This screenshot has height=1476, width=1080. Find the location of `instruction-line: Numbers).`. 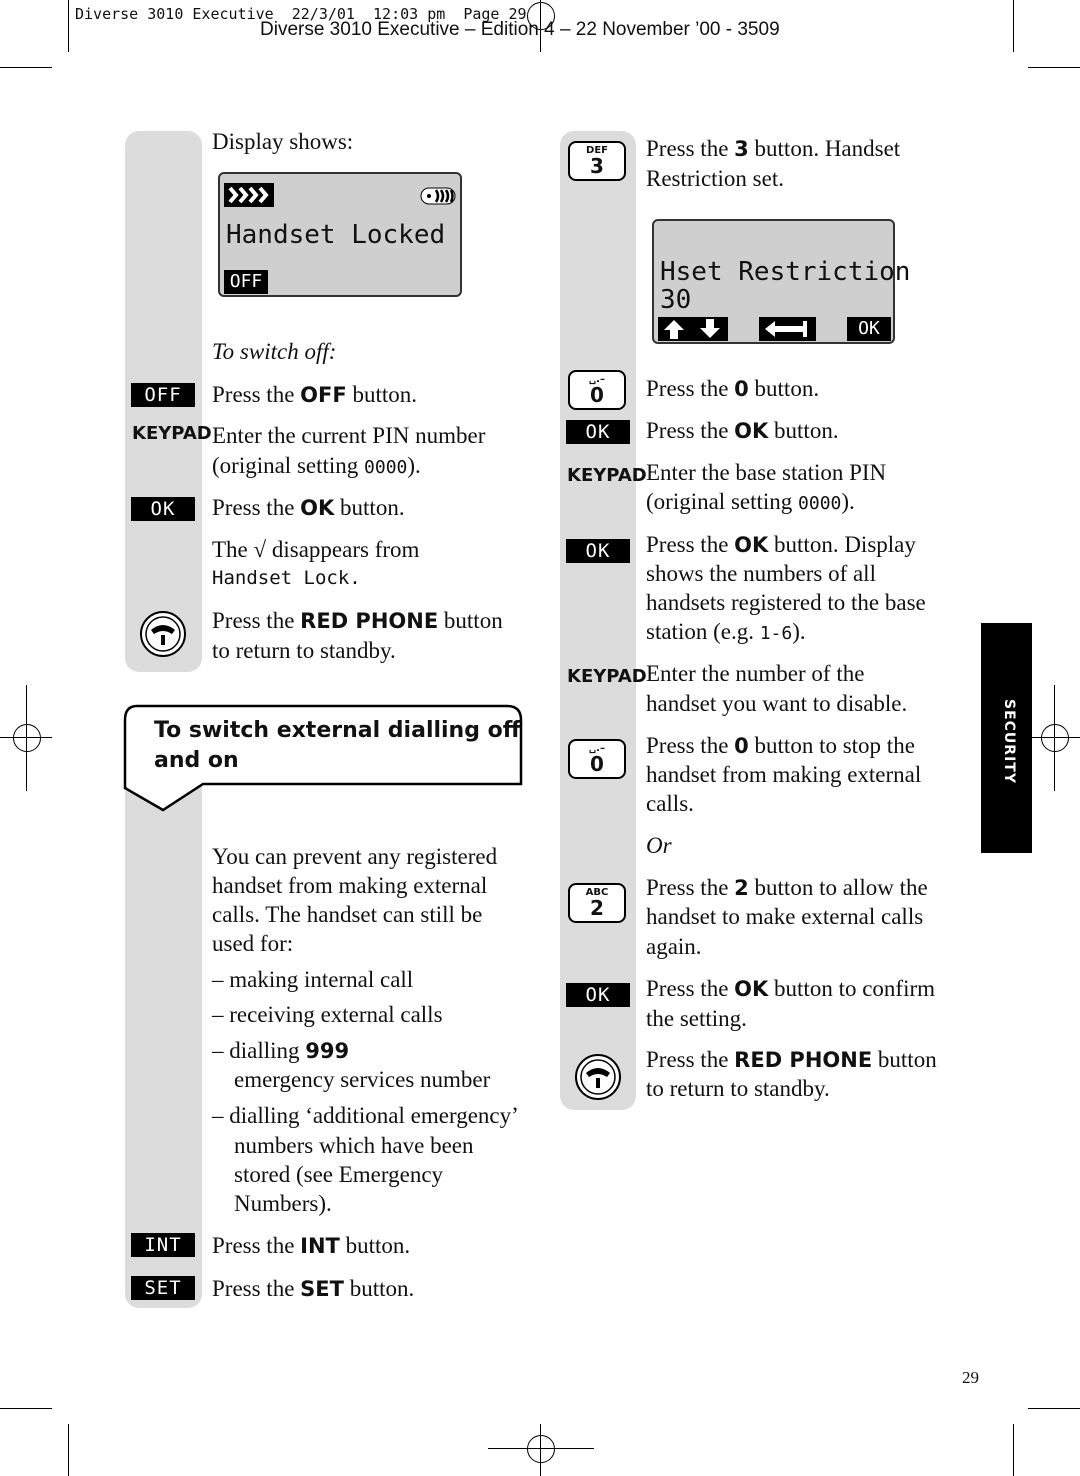

instruction-line: Numbers). is located at coordinates (283, 1203).